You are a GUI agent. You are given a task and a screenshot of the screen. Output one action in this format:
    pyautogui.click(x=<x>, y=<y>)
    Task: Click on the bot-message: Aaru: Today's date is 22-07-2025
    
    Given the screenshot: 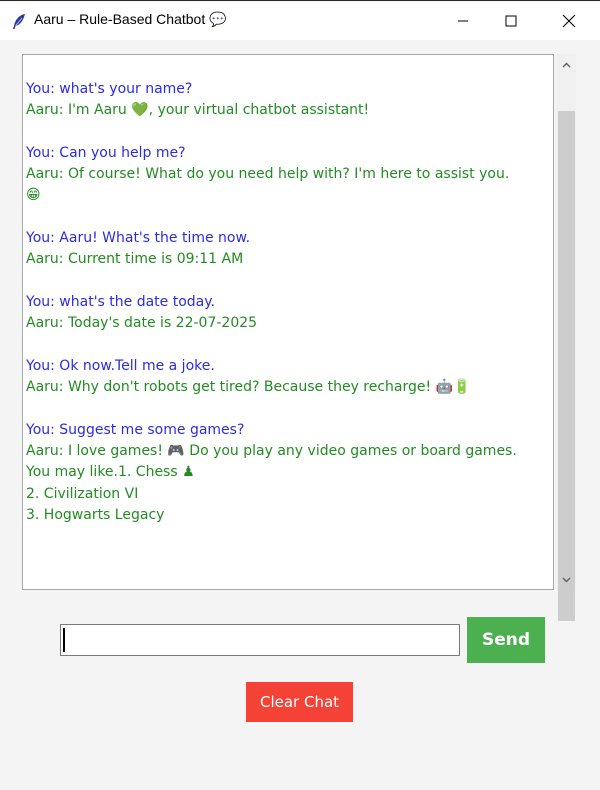 What is the action you would take?
    pyautogui.click(x=142, y=323)
    